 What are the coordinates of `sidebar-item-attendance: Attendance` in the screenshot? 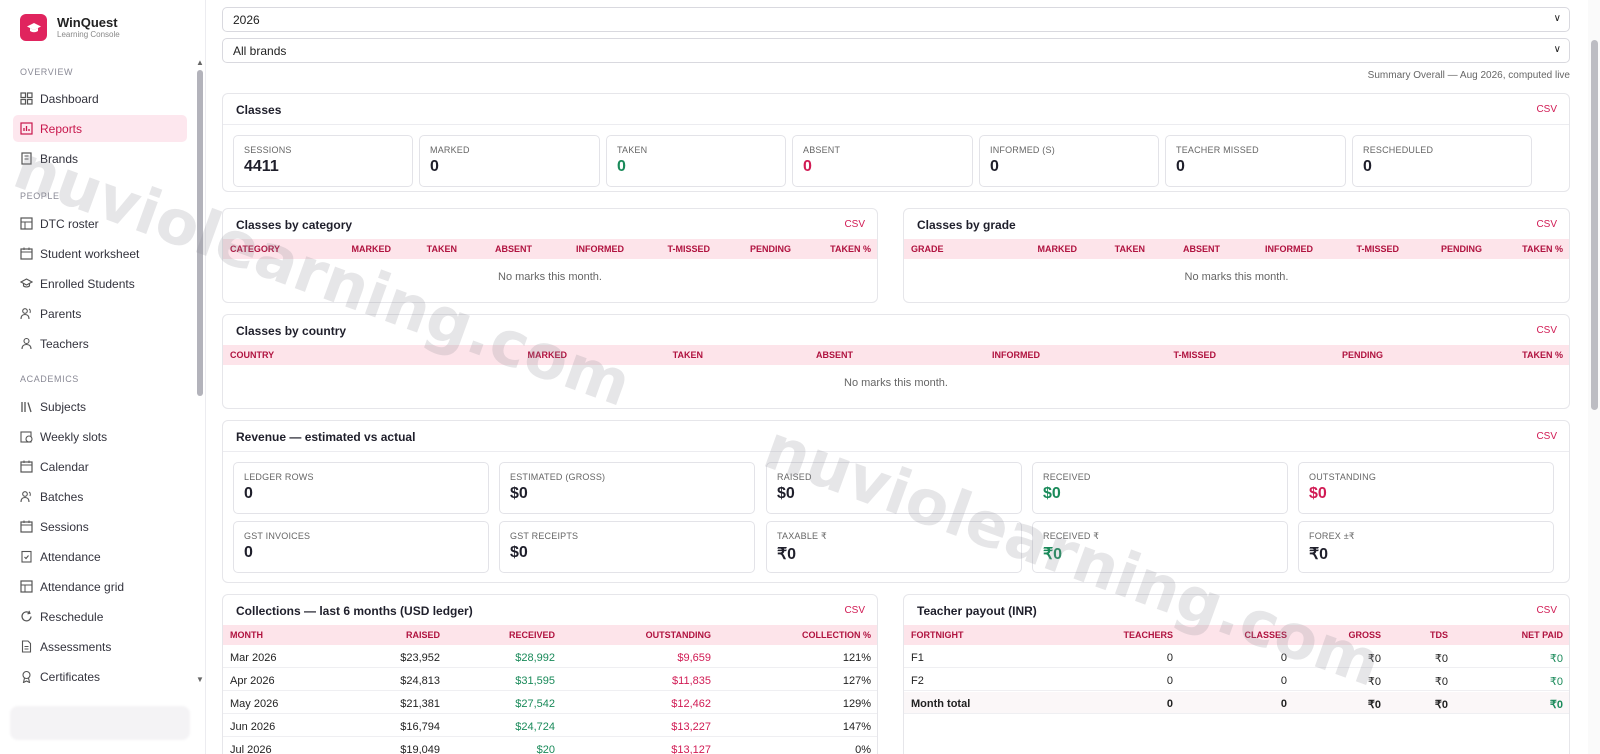 It's located at (100, 556).